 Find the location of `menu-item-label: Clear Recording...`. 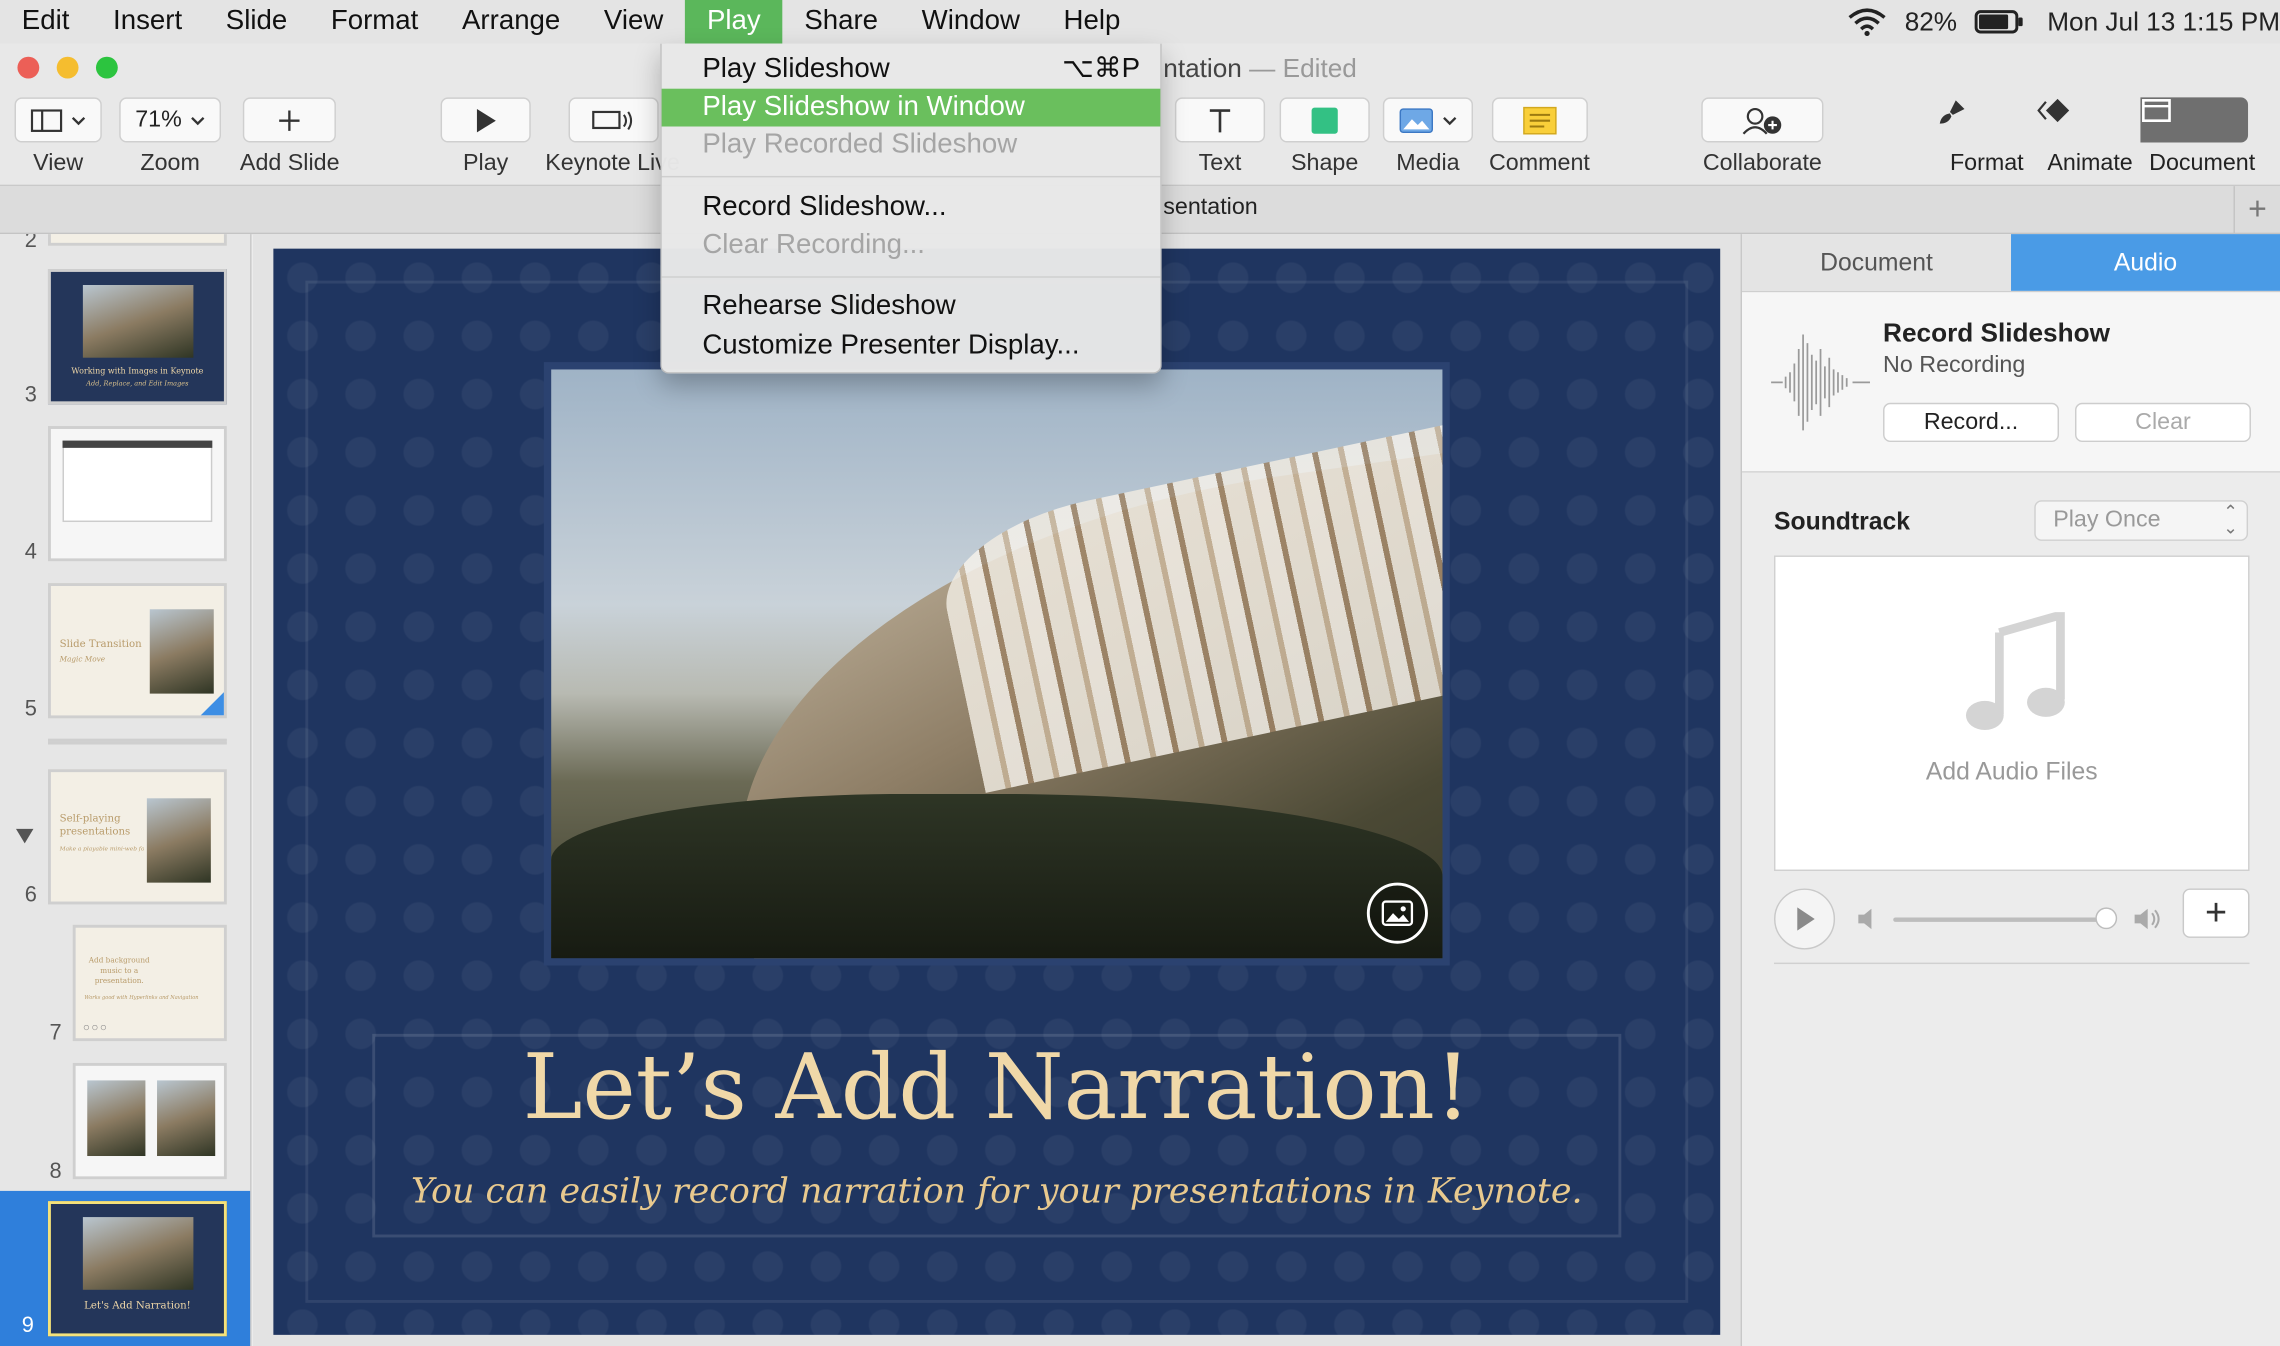

menu-item-label: Clear Recording... is located at coordinates (813, 245).